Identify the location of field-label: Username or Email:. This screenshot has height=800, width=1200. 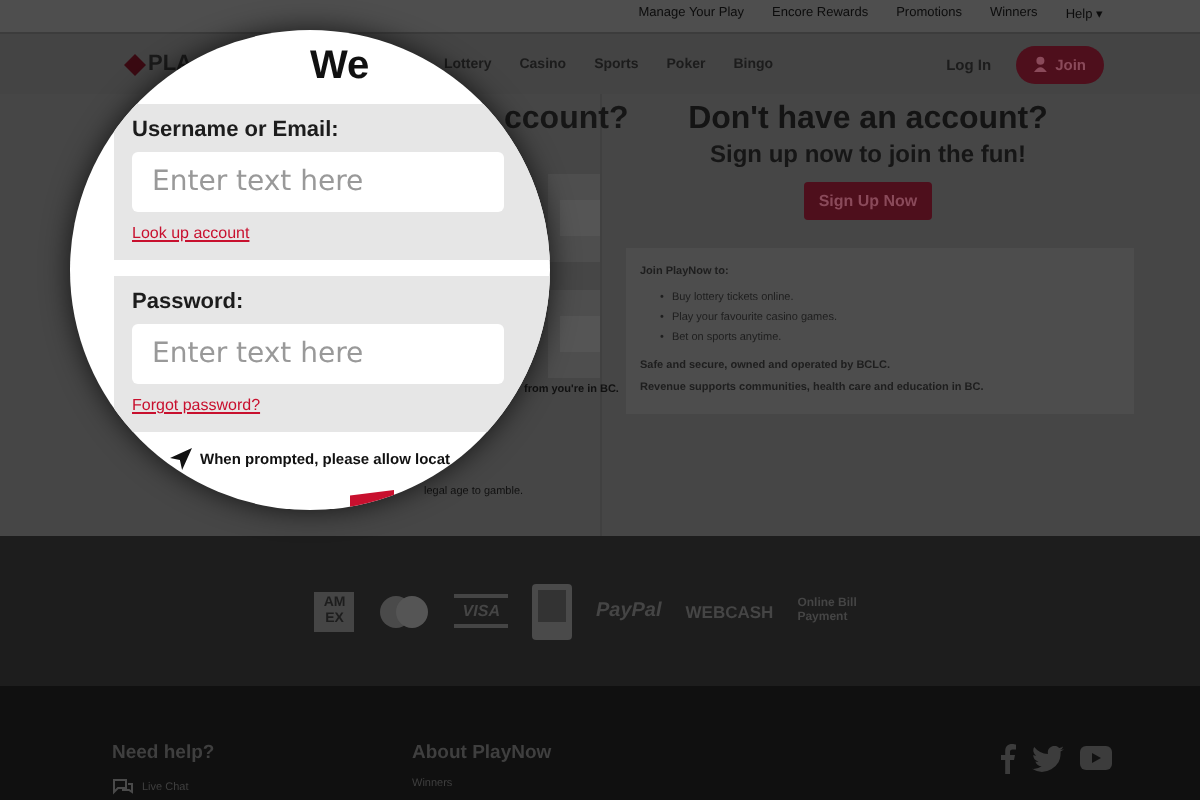
(235, 130).